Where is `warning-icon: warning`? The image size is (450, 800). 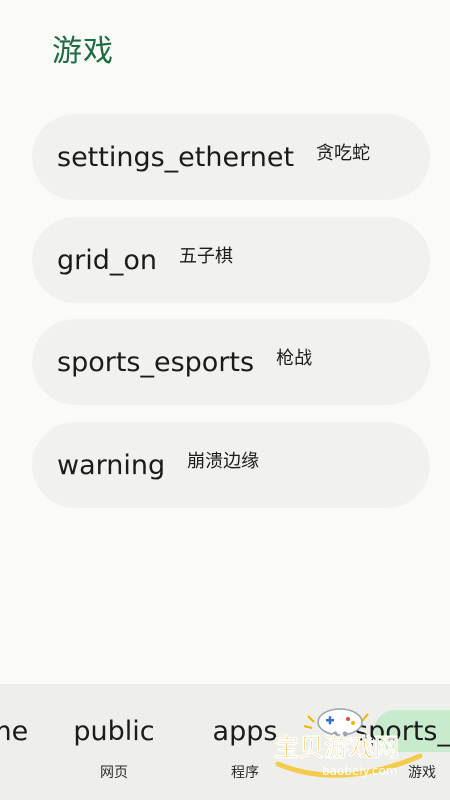 warning-icon: warning is located at coordinates (111, 465).